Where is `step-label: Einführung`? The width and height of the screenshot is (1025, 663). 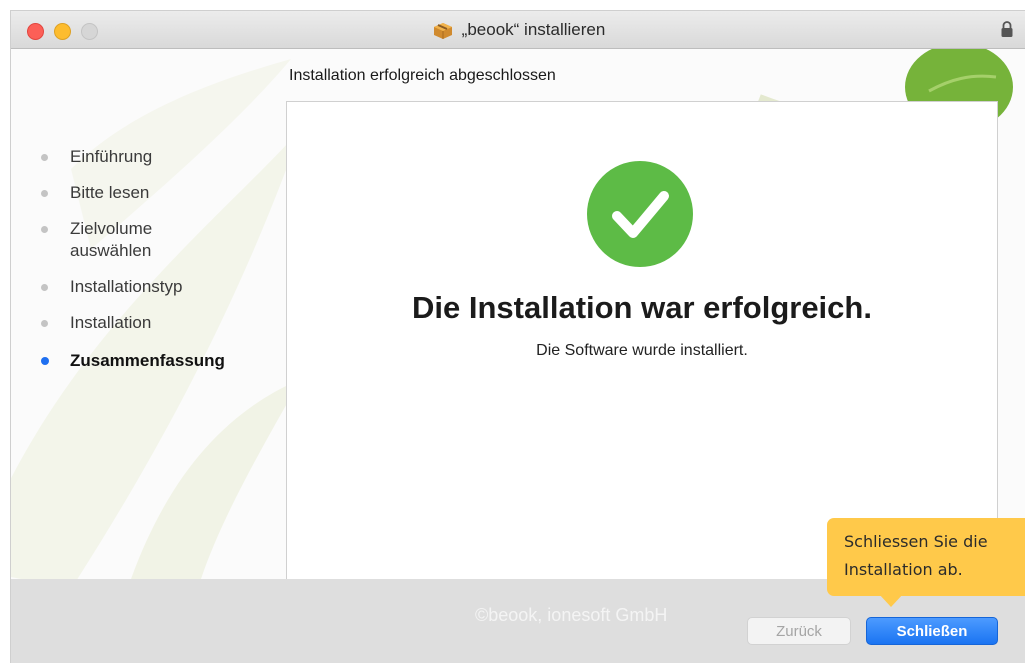
step-label: Einführung is located at coordinates (111, 156).